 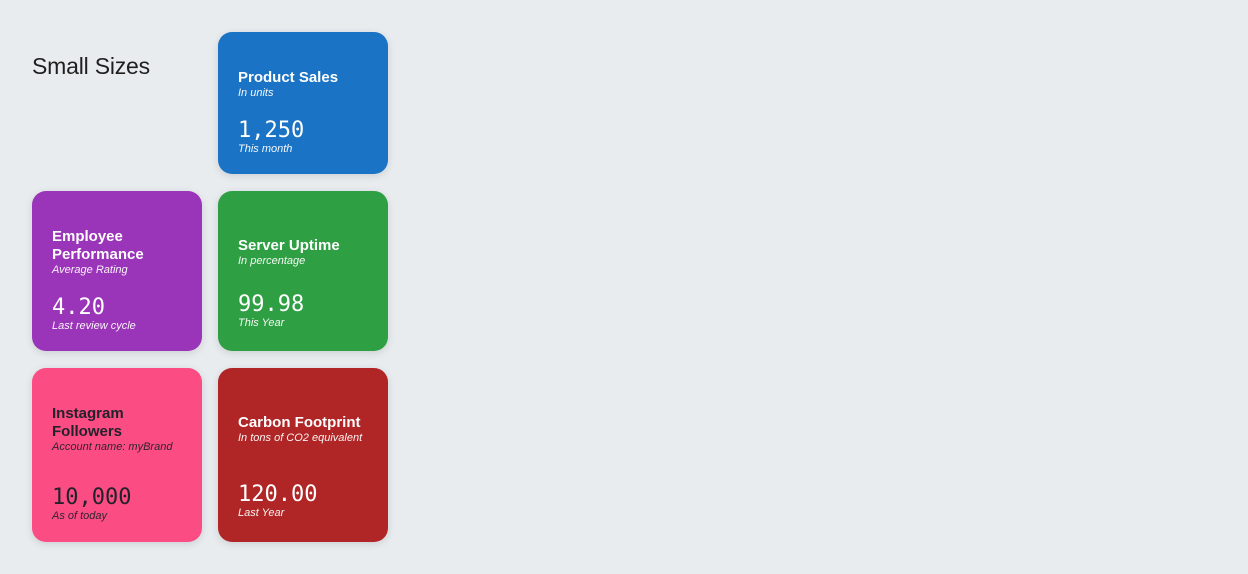 What do you see at coordinates (261, 513) in the screenshot?
I see `card-caption: Last Year` at bounding box center [261, 513].